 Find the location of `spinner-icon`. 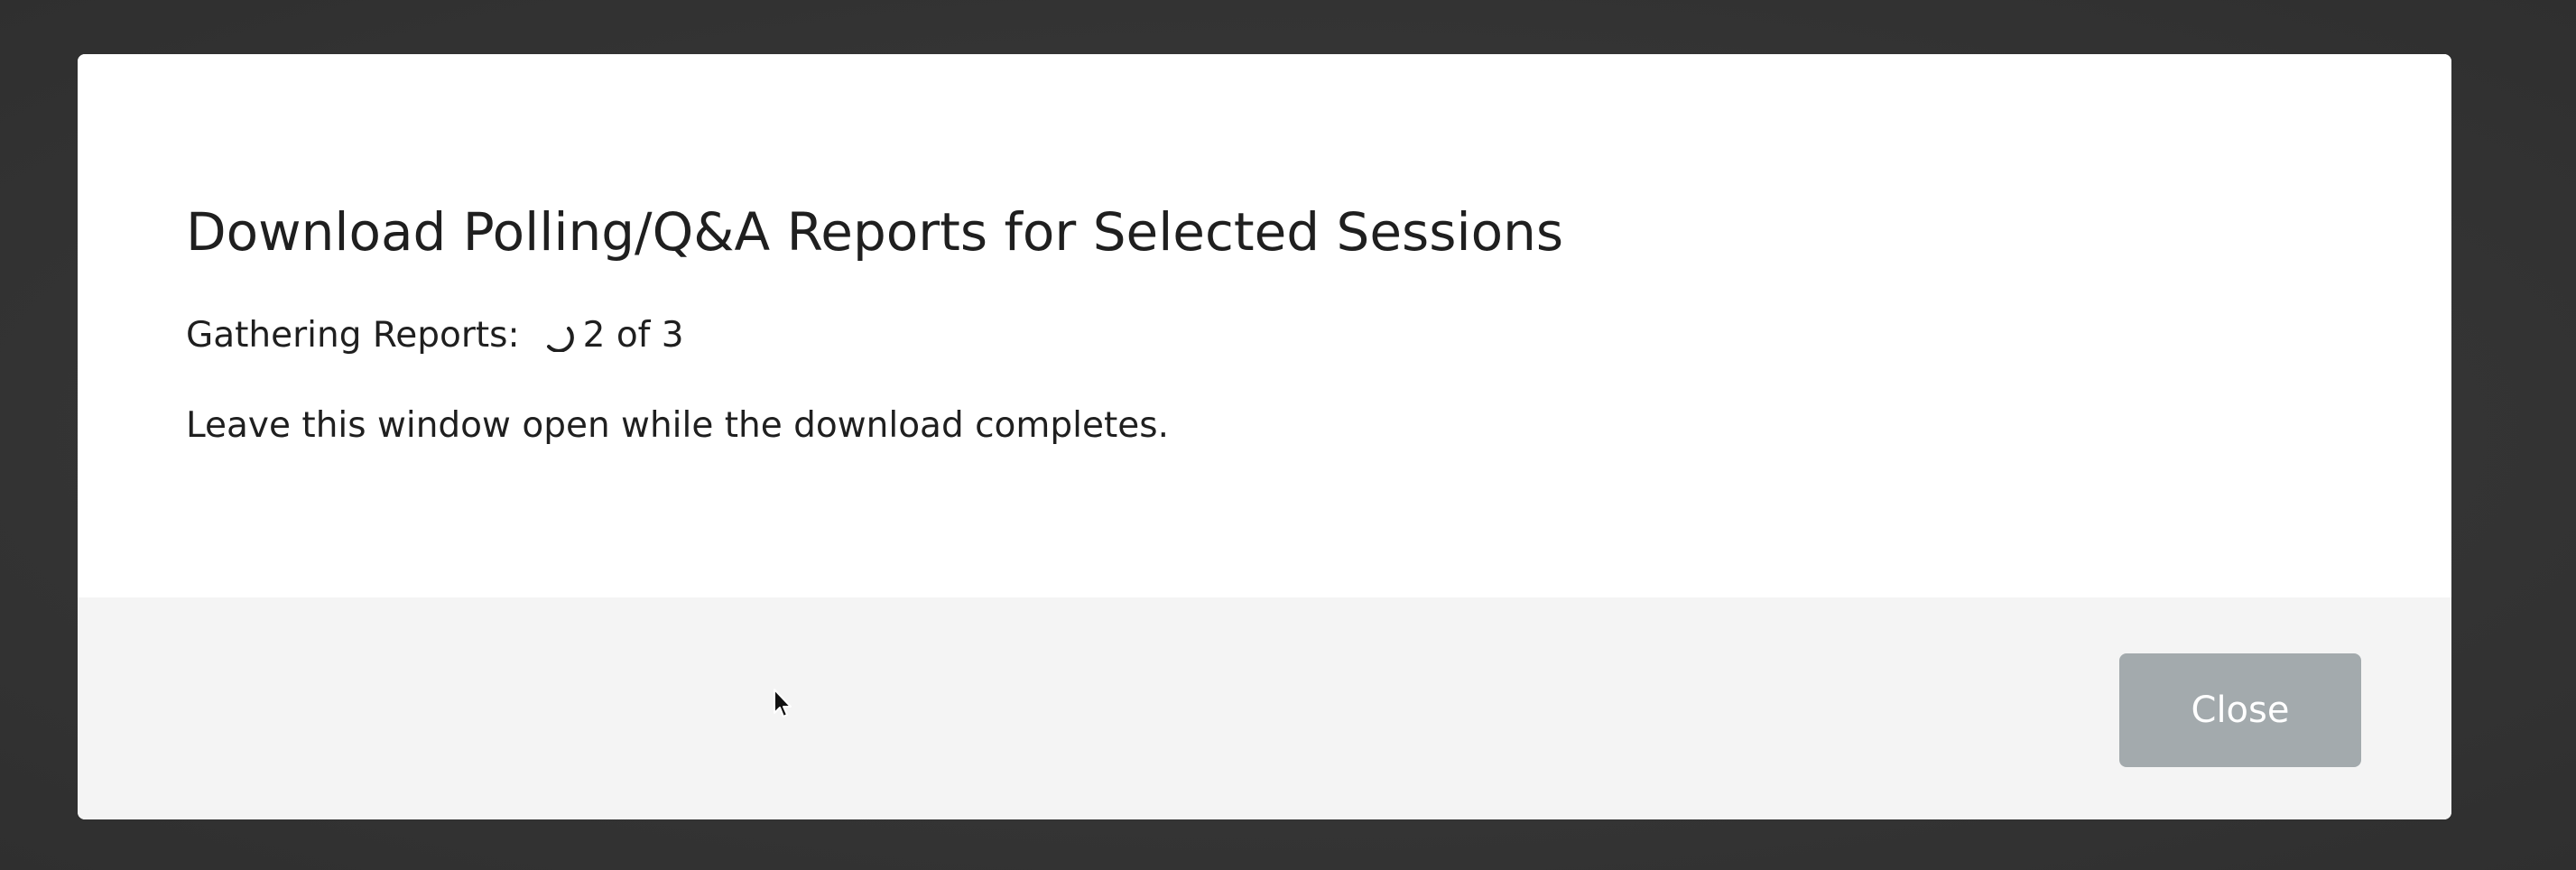

spinner-icon is located at coordinates (558, 336).